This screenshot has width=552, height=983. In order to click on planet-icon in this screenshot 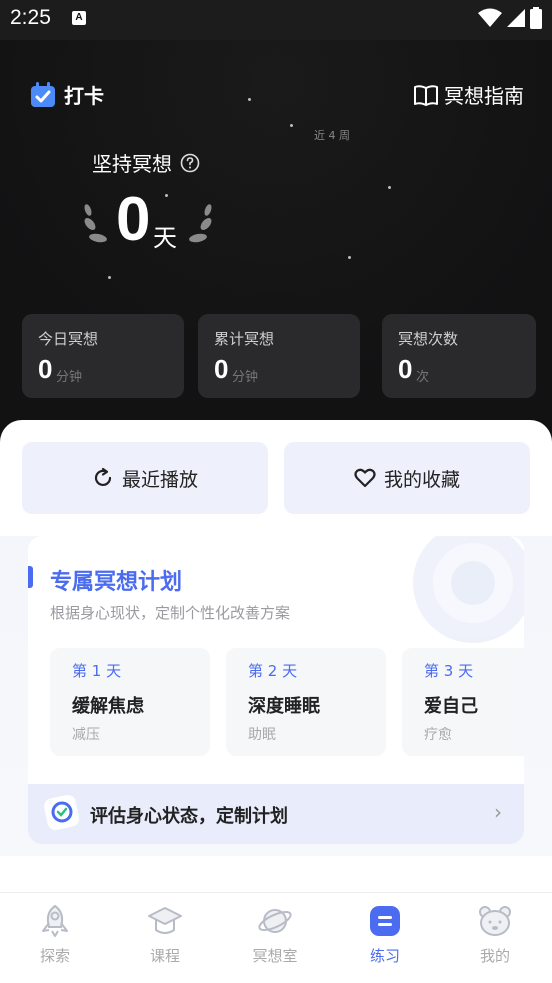, I will do `click(275, 921)`.